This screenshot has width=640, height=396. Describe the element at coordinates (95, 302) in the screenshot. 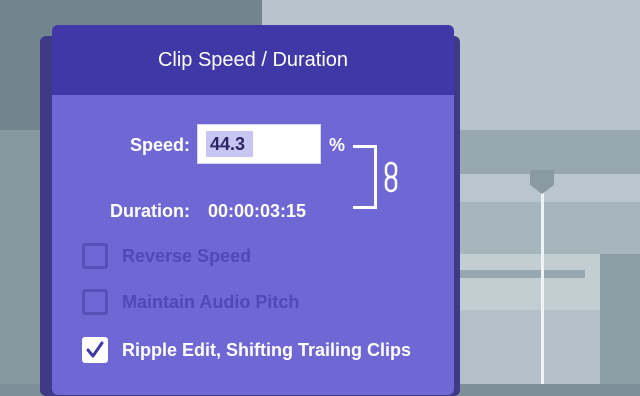

I see `maintain-audio-pitch-checkbox` at that location.